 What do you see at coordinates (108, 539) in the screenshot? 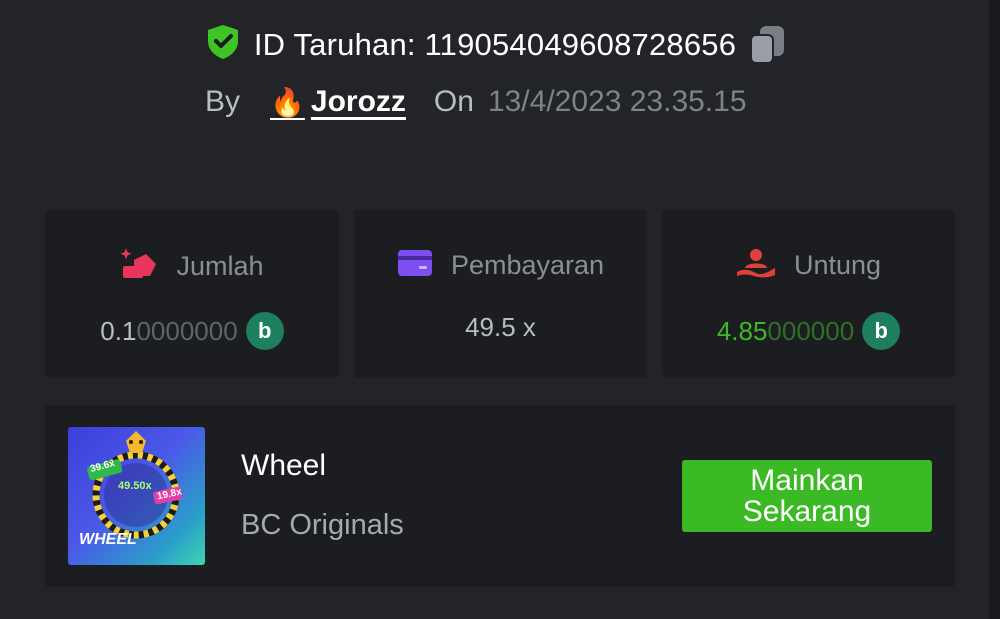
I see `thumb-title: WHEEL` at bounding box center [108, 539].